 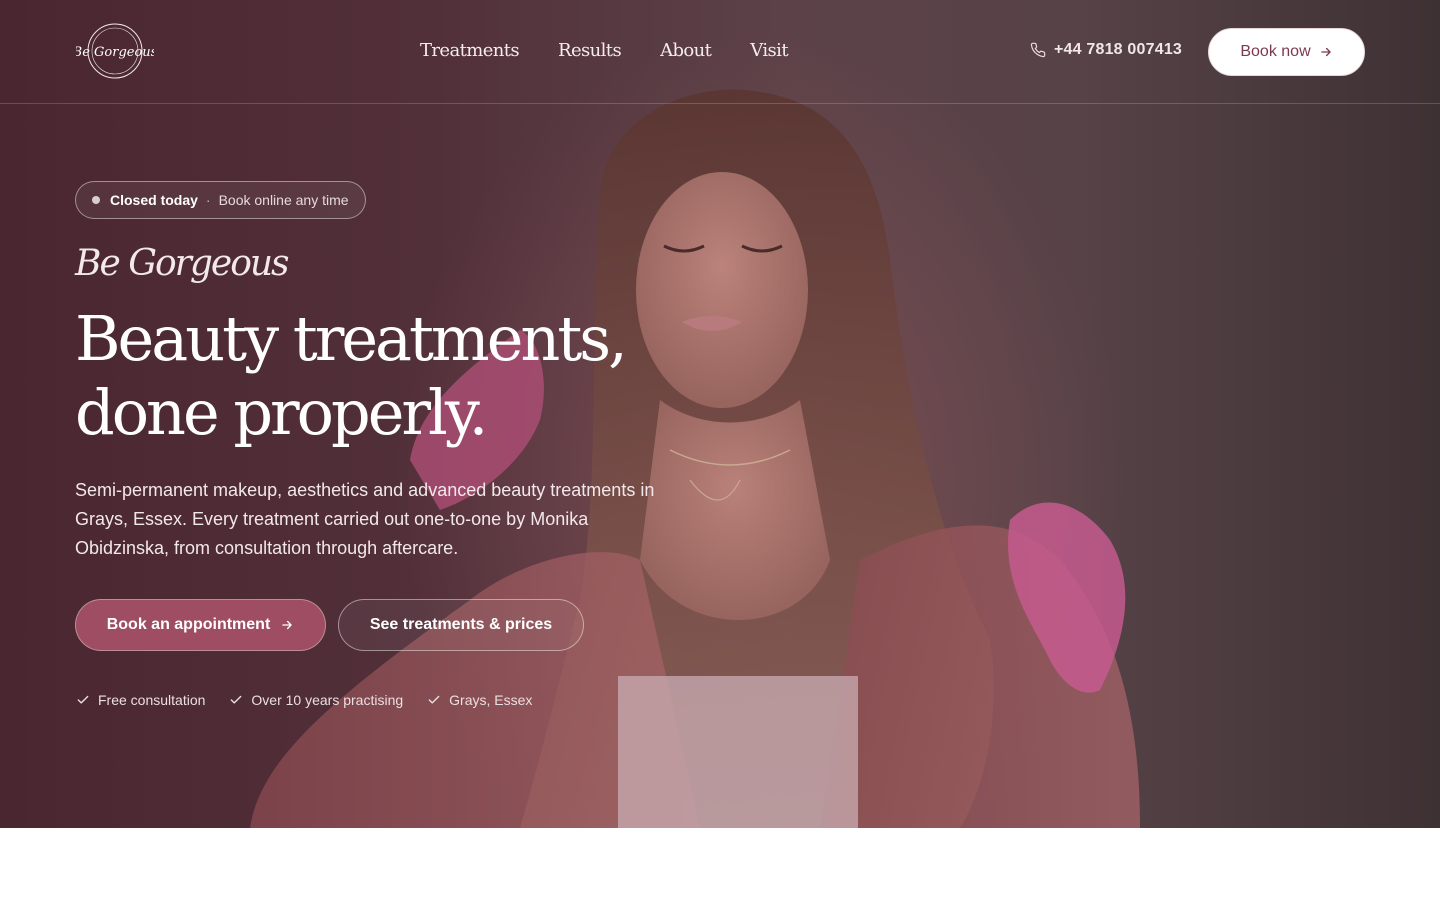 What do you see at coordinates (769, 50) in the screenshot?
I see `nav-item-visit: Visit` at bounding box center [769, 50].